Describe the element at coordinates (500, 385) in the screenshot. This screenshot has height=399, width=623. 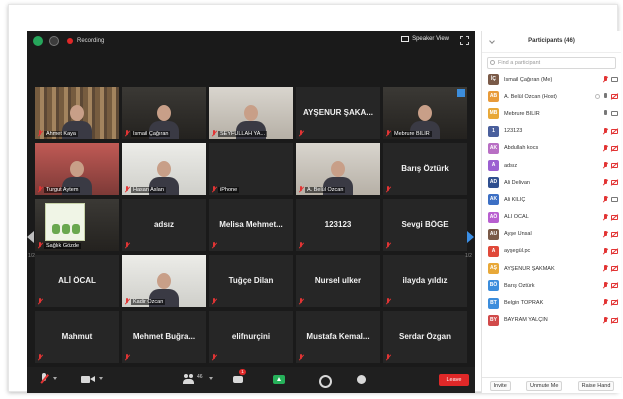
I see `invite-button: Invite` at that location.